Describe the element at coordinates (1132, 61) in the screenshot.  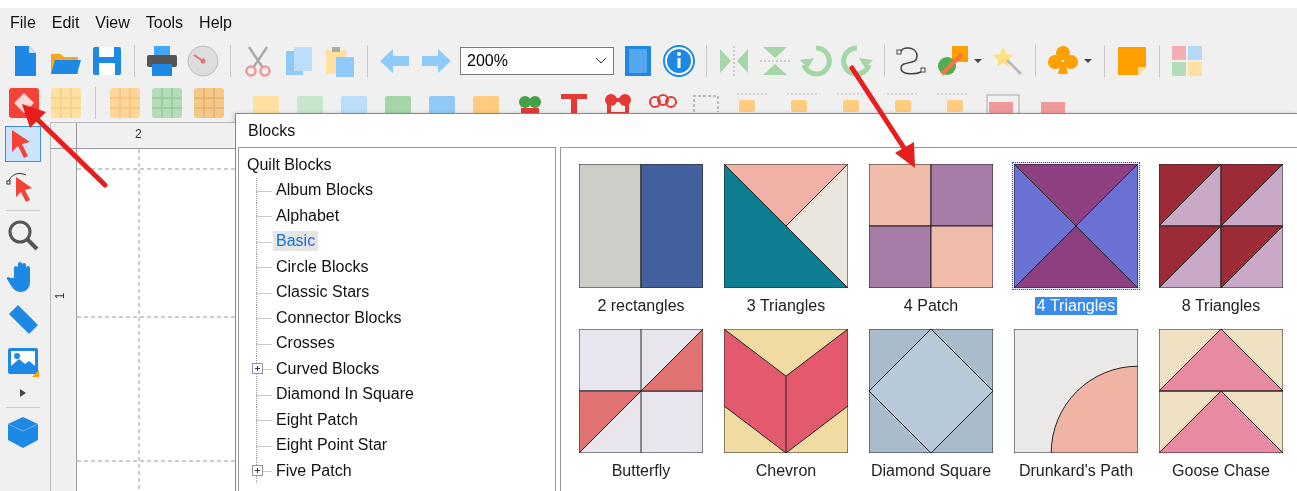
I see `sticky-note-icon` at that location.